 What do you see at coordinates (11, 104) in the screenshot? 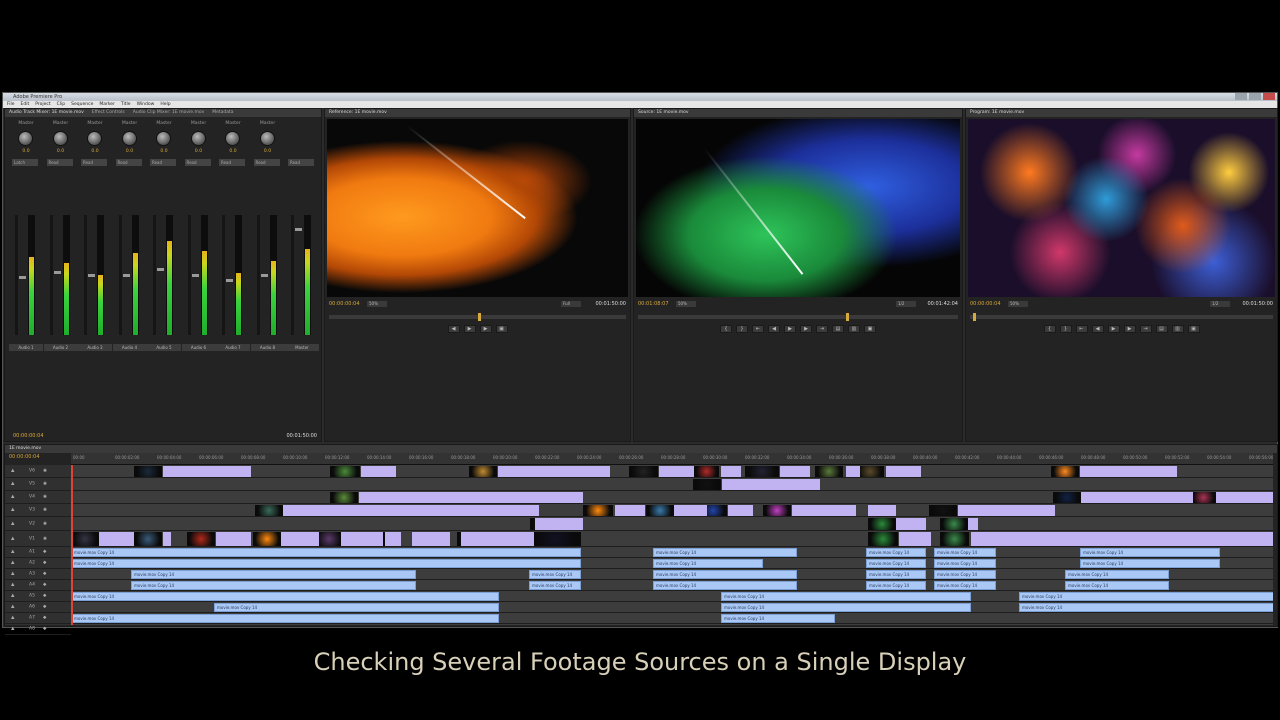
I see `menu-item-file: File` at bounding box center [11, 104].